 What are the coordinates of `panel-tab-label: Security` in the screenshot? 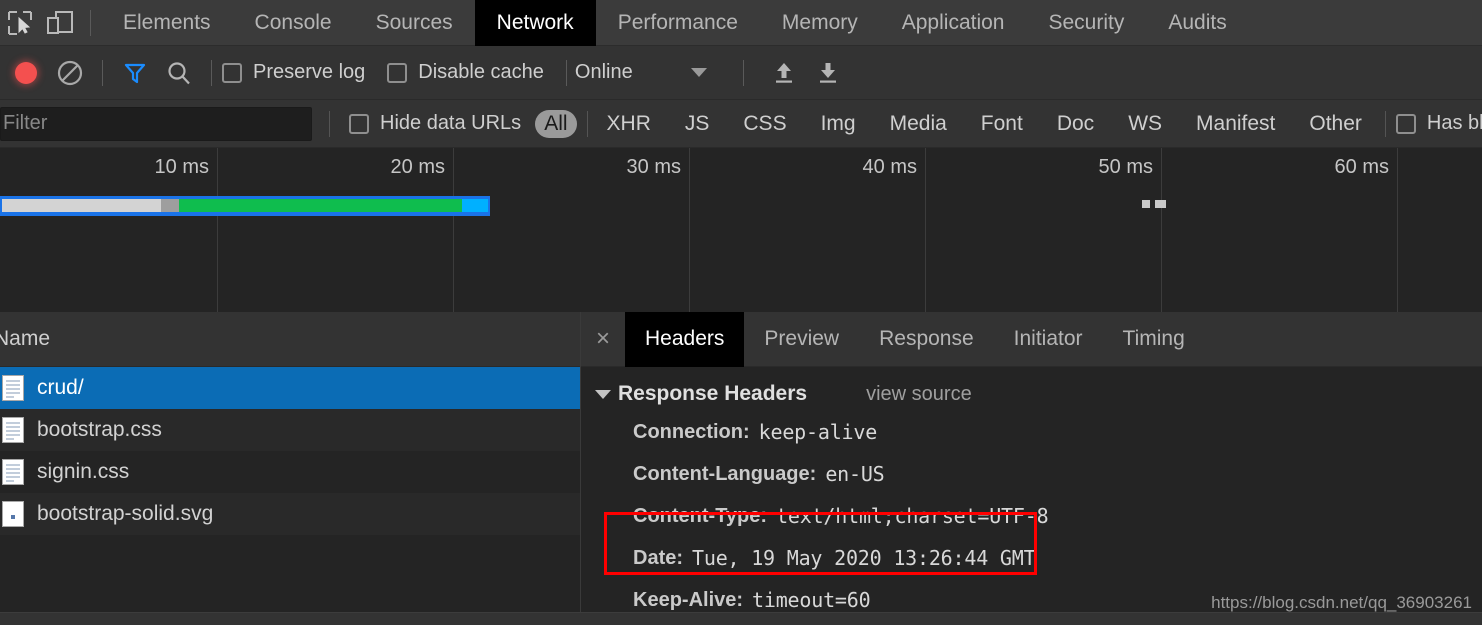 It's located at (1086, 22).